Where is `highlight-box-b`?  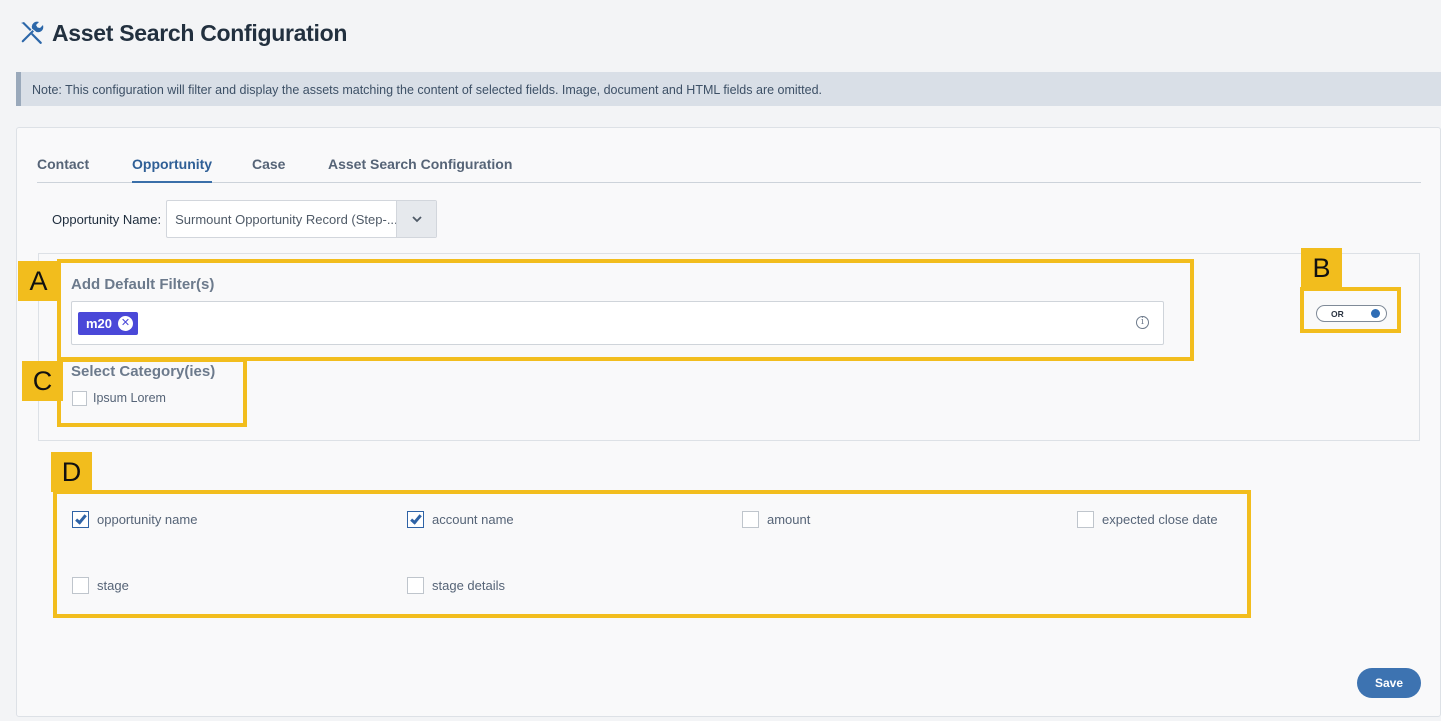 highlight-box-b is located at coordinates (1350, 310).